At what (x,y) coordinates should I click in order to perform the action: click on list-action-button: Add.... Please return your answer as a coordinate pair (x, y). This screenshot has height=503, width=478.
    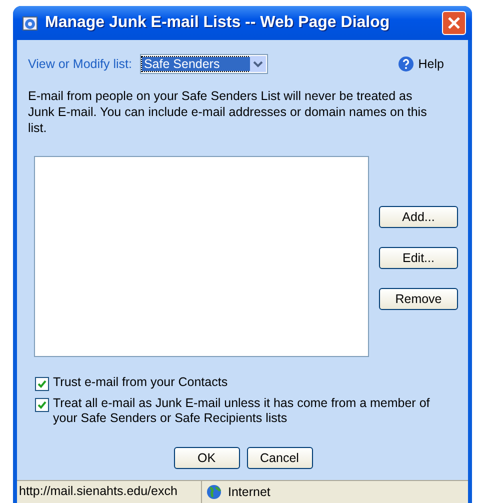
    Looking at the image, I should click on (418, 217).